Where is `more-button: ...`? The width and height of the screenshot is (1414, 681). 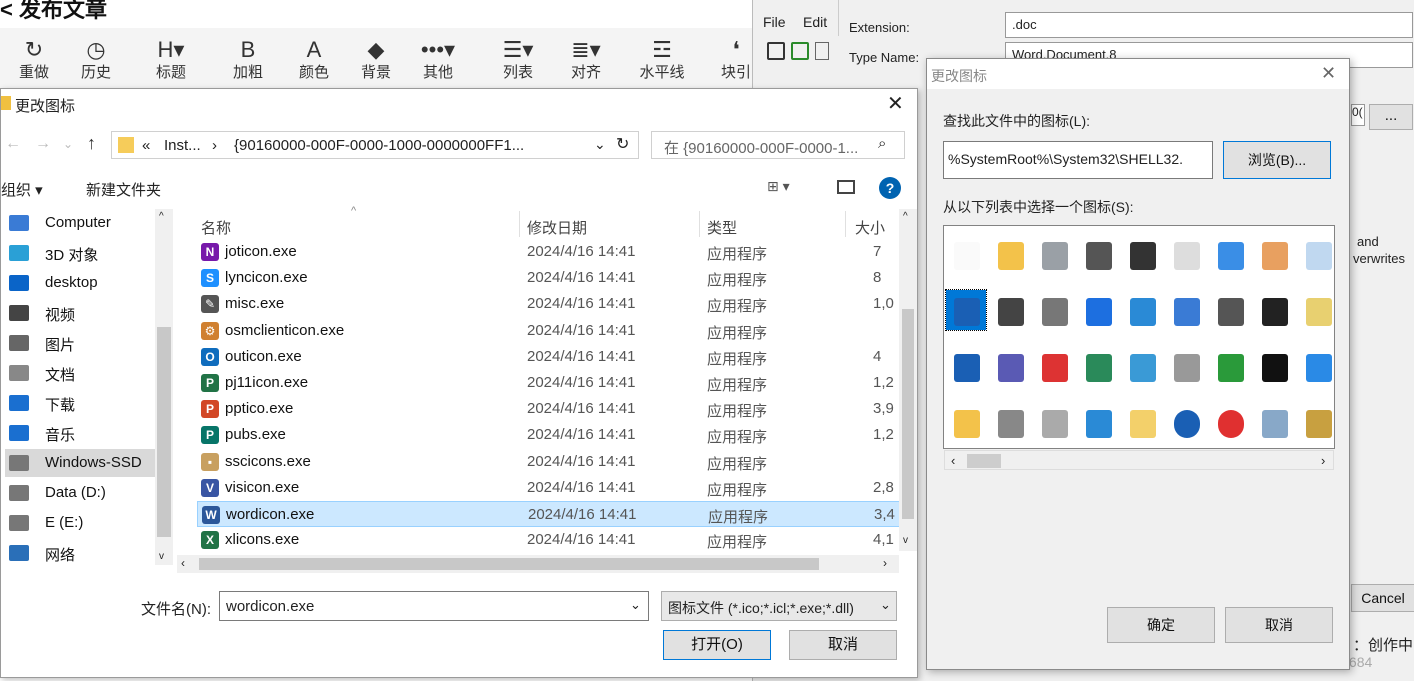 more-button: ... is located at coordinates (1391, 117).